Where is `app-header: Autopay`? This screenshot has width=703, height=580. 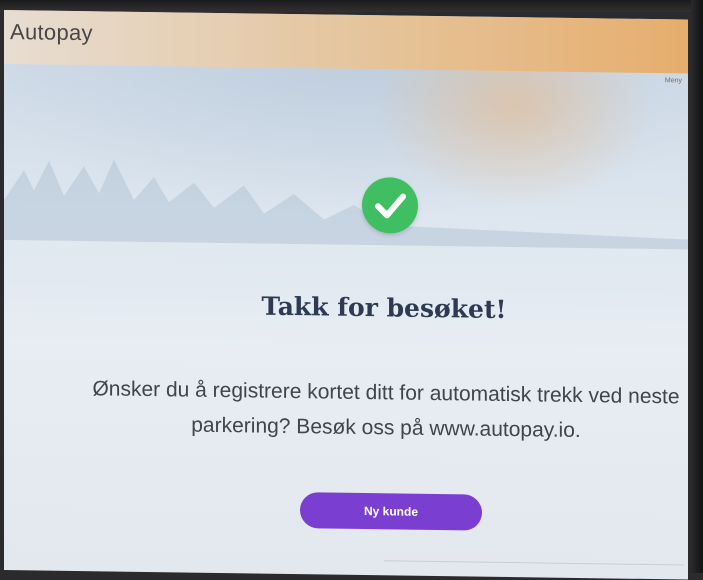 app-header: Autopay is located at coordinates (346, 42).